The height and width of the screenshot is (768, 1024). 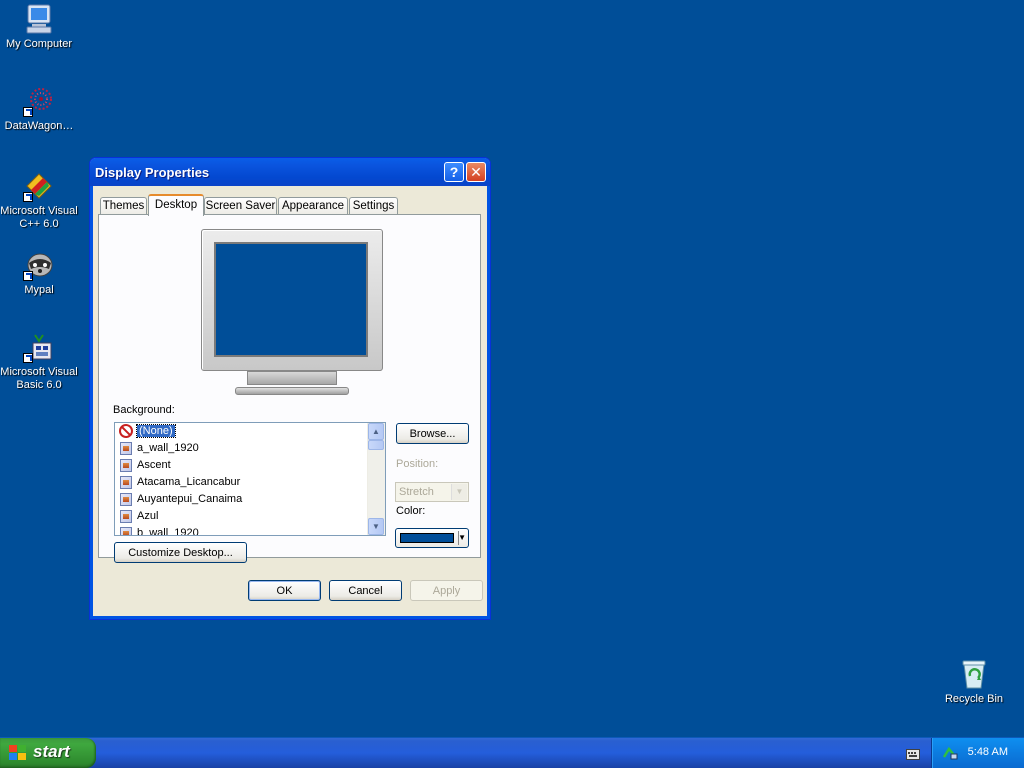 What do you see at coordinates (427, 538) in the screenshot?
I see `color-swatch` at bounding box center [427, 538].